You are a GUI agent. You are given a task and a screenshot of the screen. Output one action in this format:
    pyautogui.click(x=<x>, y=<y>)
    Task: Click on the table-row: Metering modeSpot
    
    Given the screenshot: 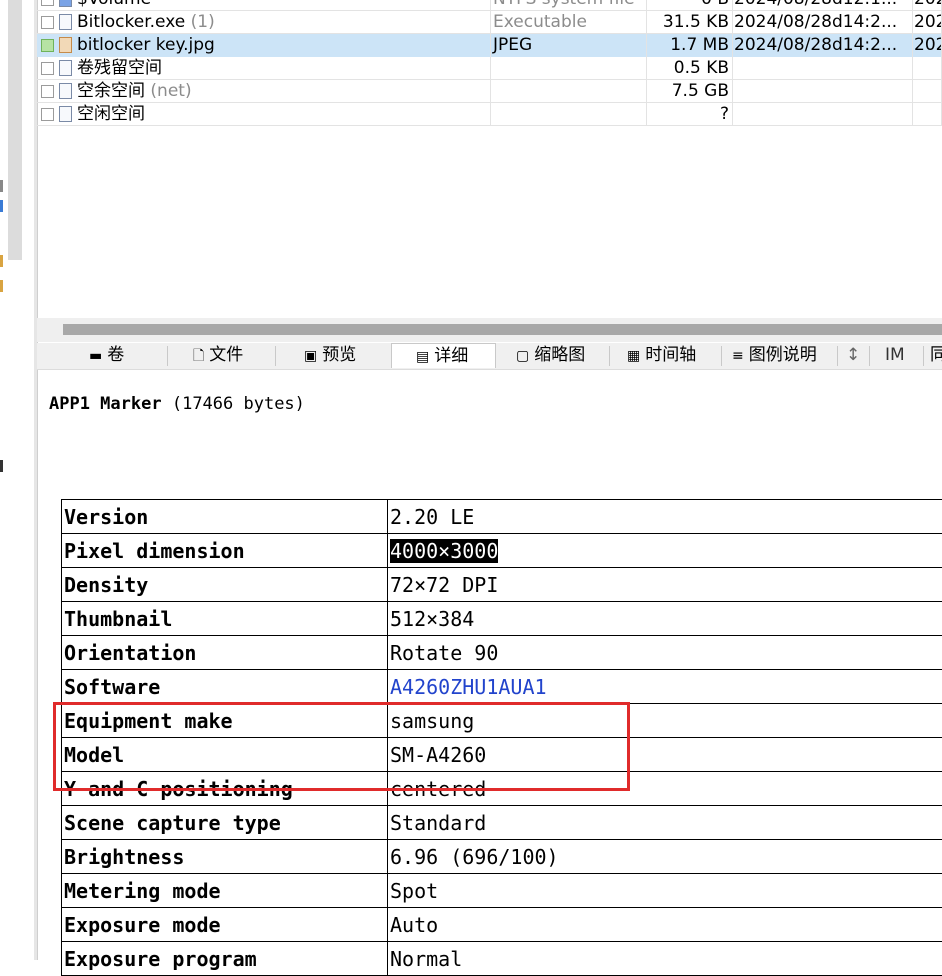 What is the action you would take?
    pyautogui.click(x=502, y=891)
    